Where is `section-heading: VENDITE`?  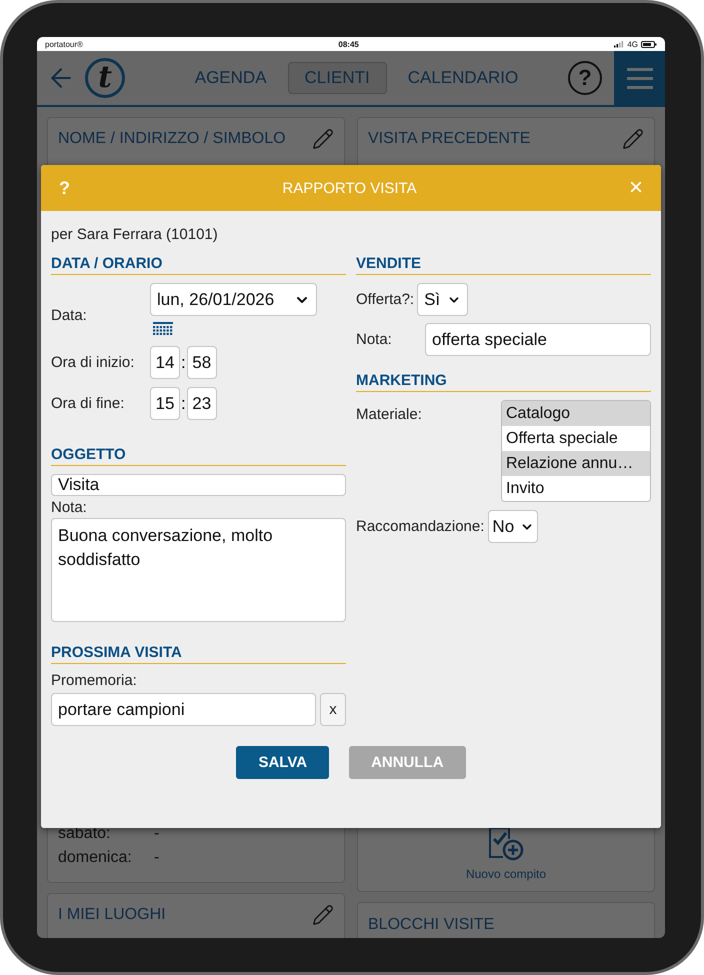
section-heading: VENDITE is located at coordinates (503, 265).